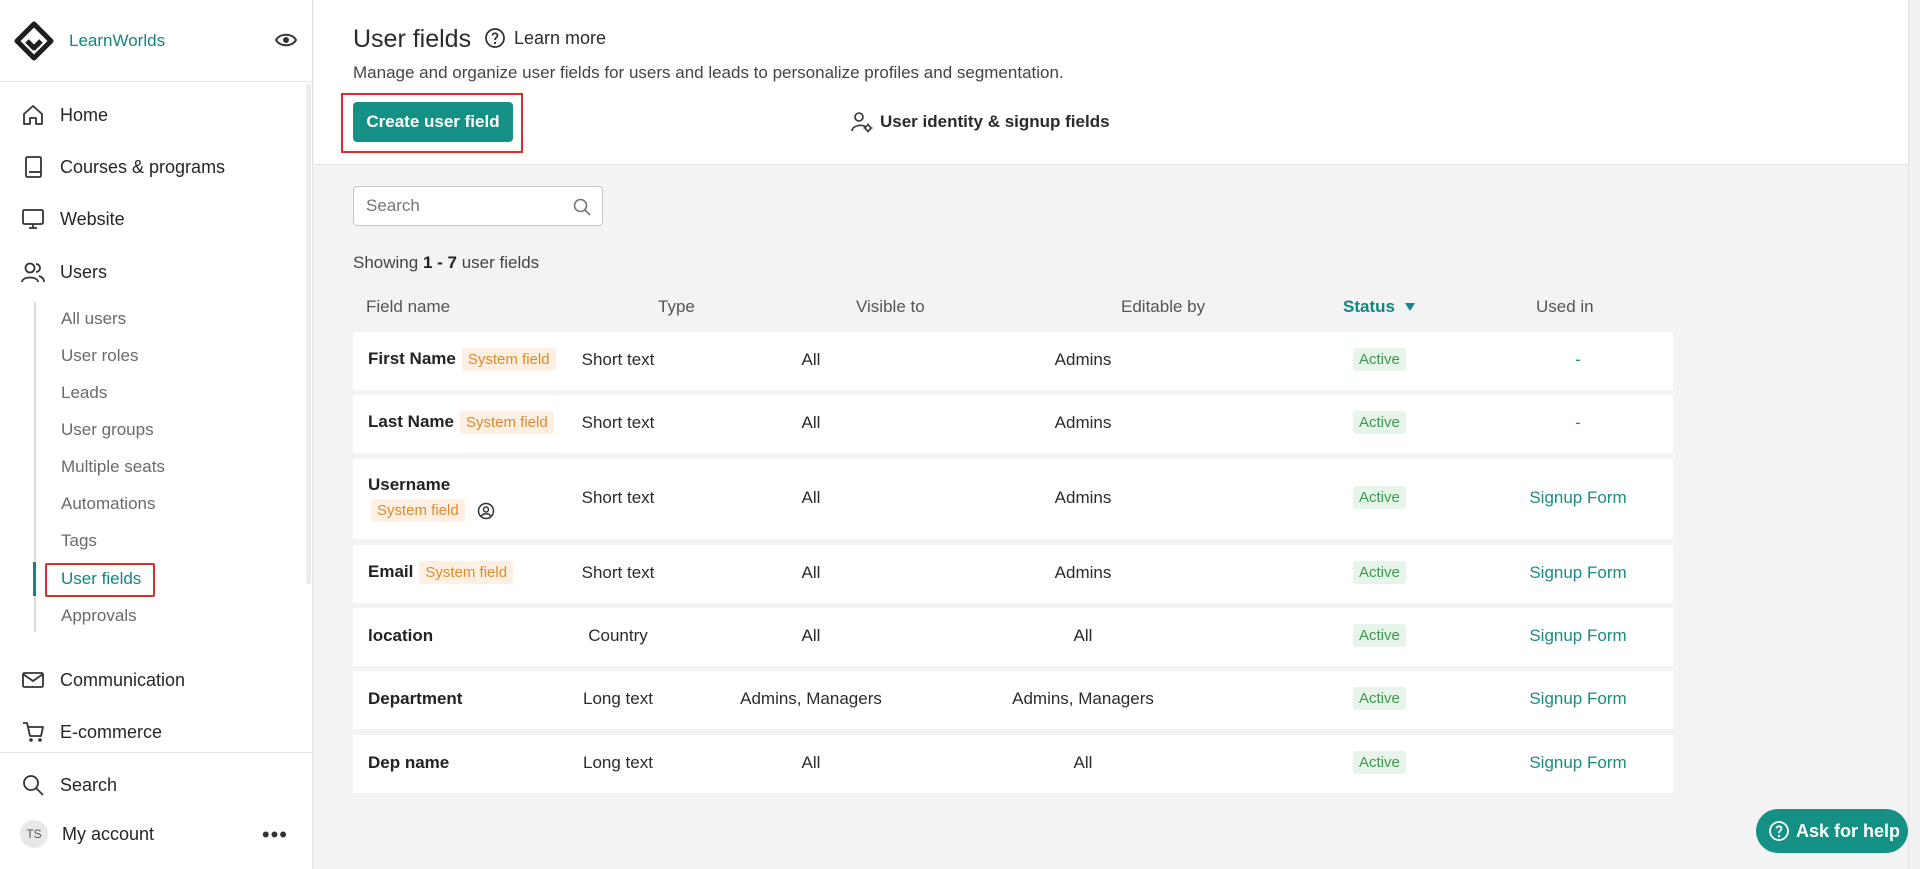 The width and height of the screenshot is (1920, 869). I want to click on field-name-cell: Email System field, so click(441, 572).